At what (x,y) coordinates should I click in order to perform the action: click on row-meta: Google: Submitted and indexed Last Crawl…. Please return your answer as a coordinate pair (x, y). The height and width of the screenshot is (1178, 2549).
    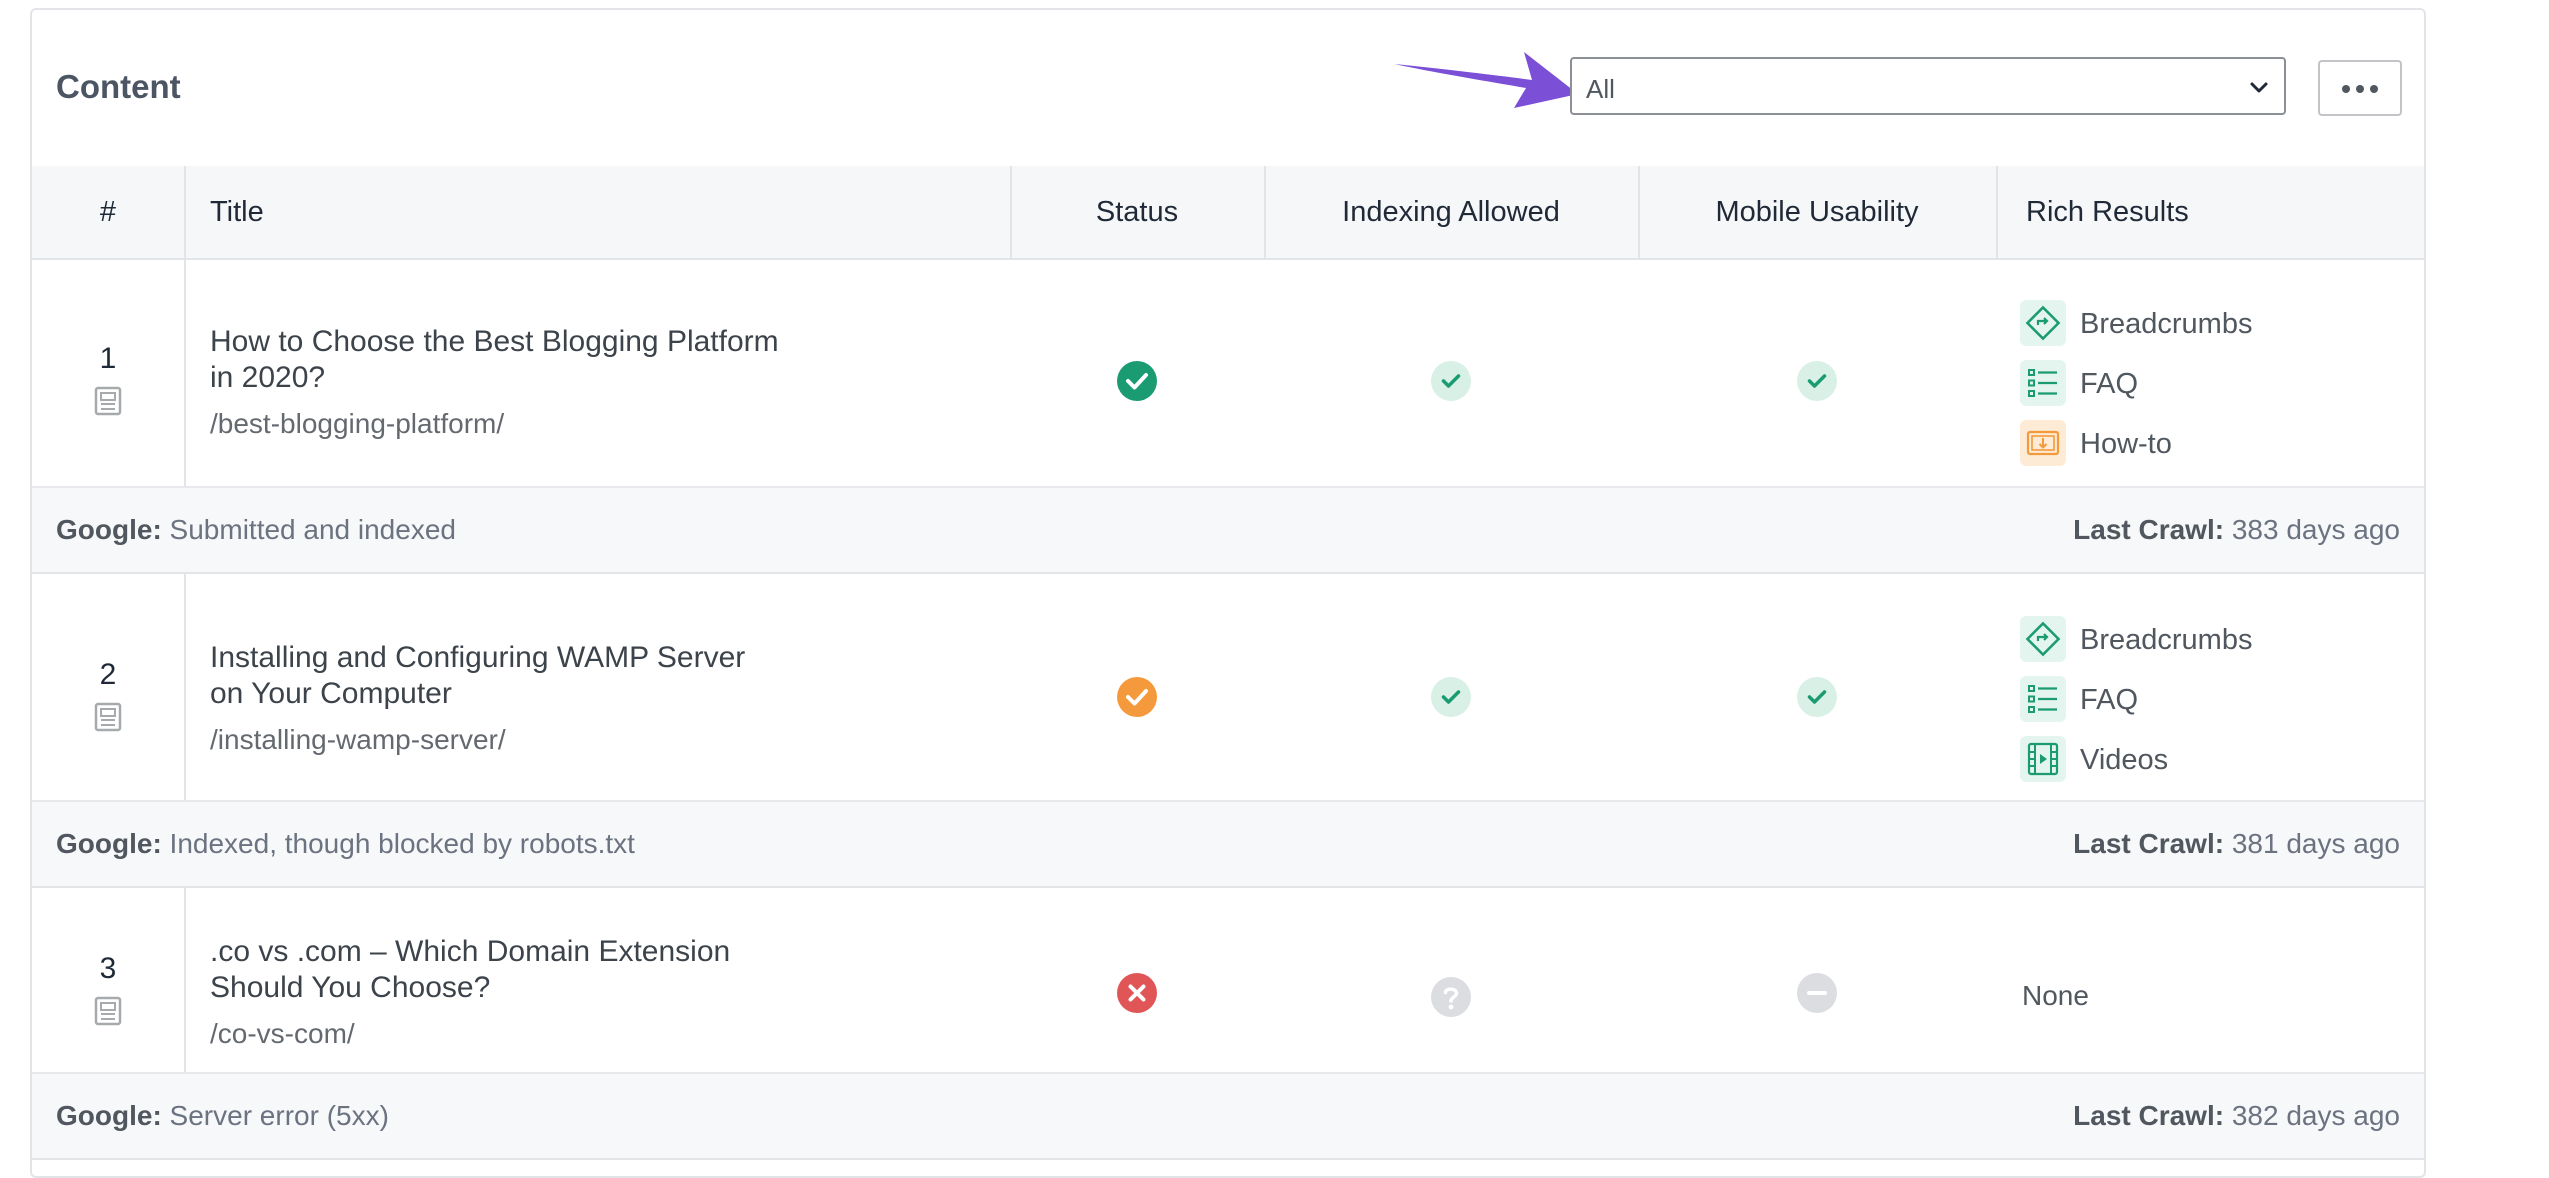
    Looking at the image, I should click on (1228, 530).